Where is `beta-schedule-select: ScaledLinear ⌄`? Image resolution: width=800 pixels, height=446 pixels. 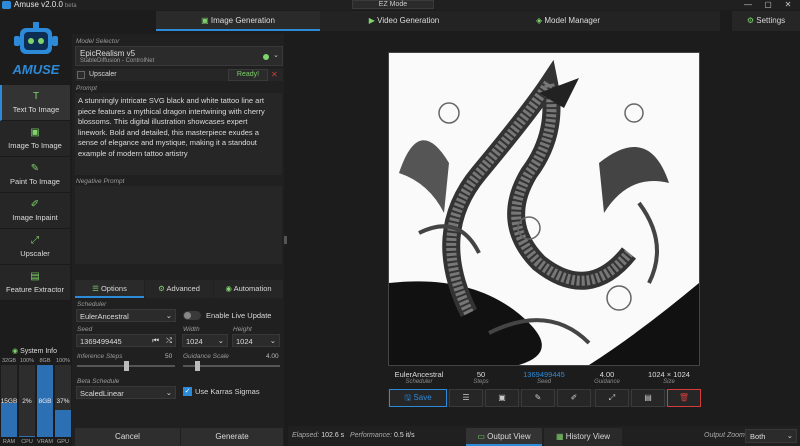
beta-schedule-select: ScaledLinear ⌄ is located at coordinates (126, 392).